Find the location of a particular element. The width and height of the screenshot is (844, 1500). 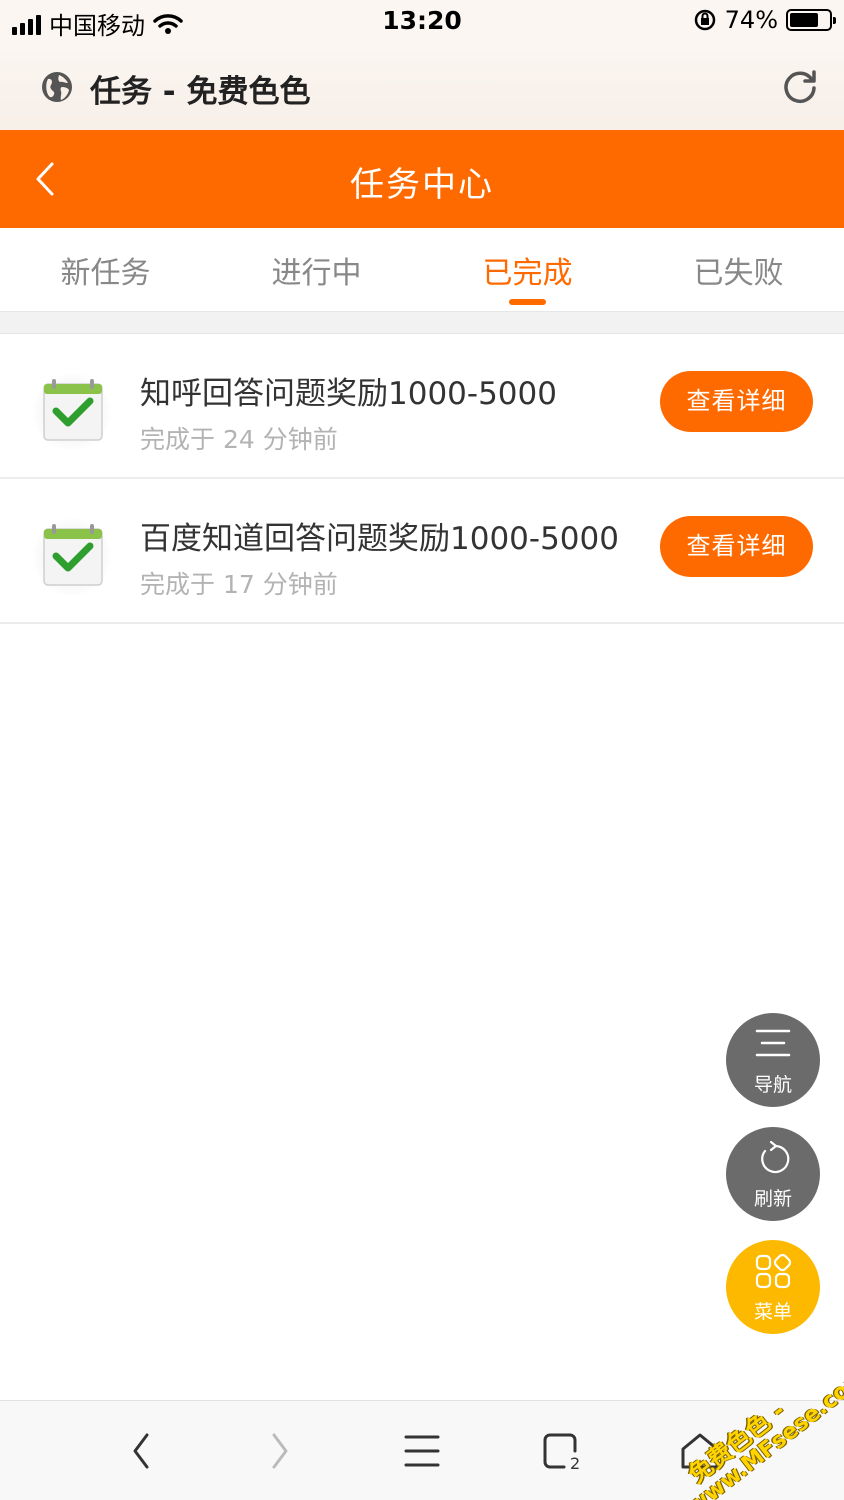

tab-completed: 已完成 is located at coordinates (527, 269).